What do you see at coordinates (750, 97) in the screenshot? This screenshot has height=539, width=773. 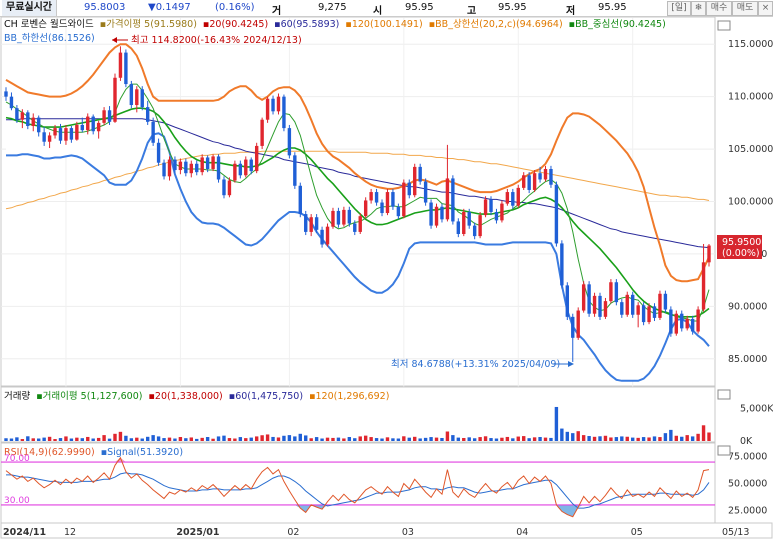 I see `price-tick-label: 110.0000` at bounding box center [750, 97].